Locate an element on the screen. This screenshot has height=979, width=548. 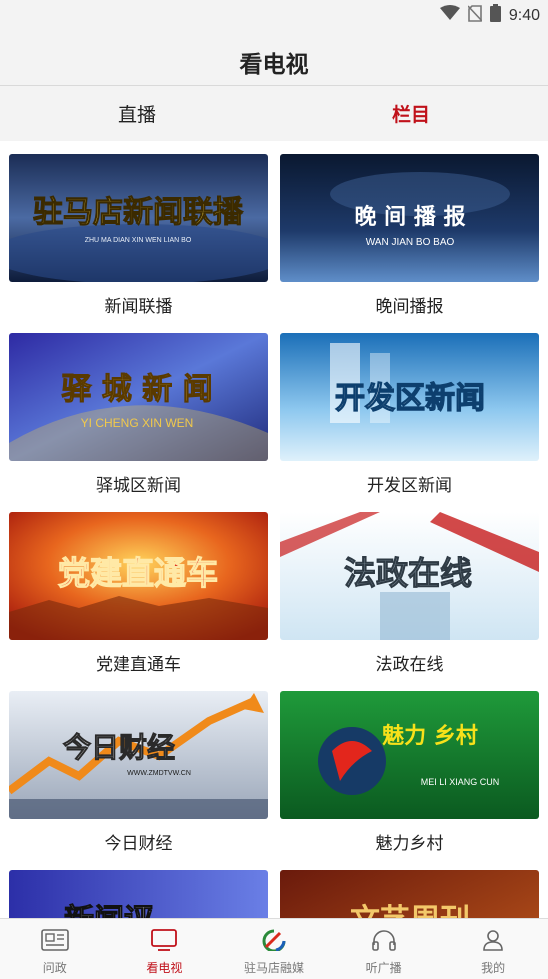
nav-item-mine: 我的 is located at coordinates (493, 949).